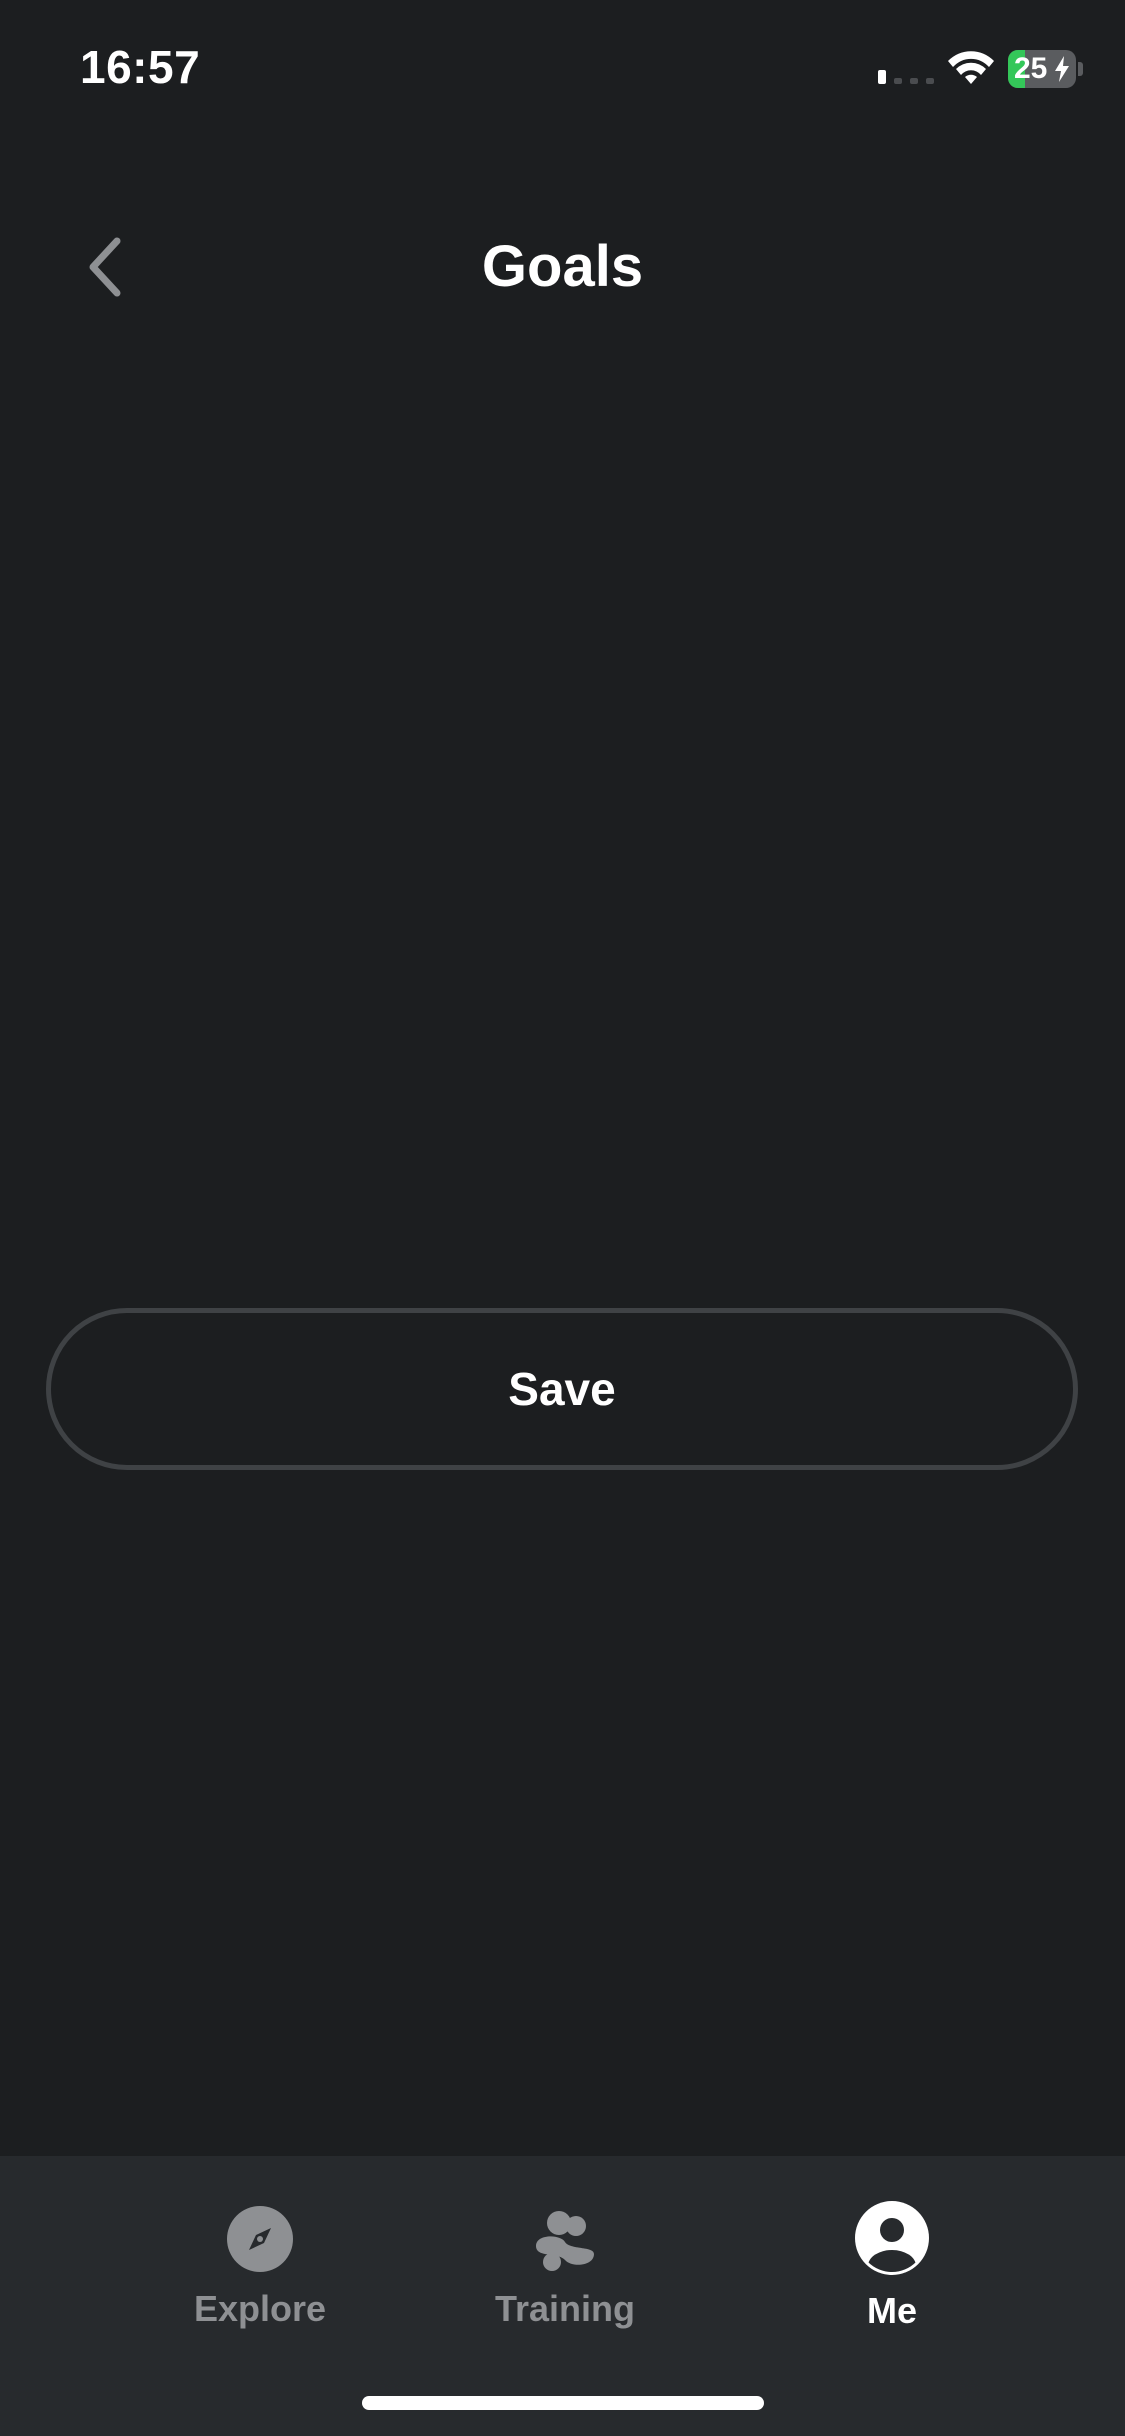  What do you see at coordinates (562, 70) in the screenshot?
I see `status-bar: 16:57 25` at bounding box center [562, 70].